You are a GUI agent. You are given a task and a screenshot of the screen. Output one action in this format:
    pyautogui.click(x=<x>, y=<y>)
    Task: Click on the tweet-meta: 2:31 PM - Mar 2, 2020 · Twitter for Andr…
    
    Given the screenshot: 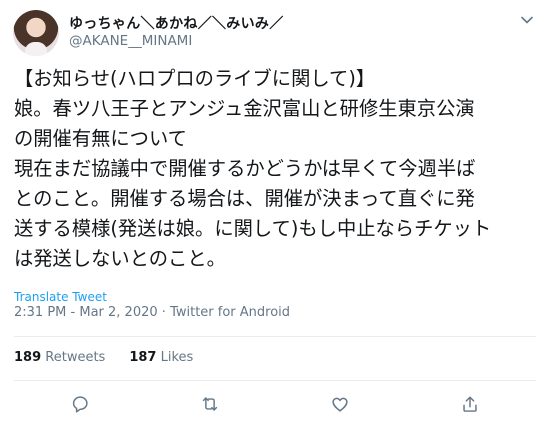 What is the action you would take?
    pyautogui.click(x=152, y=312)
    